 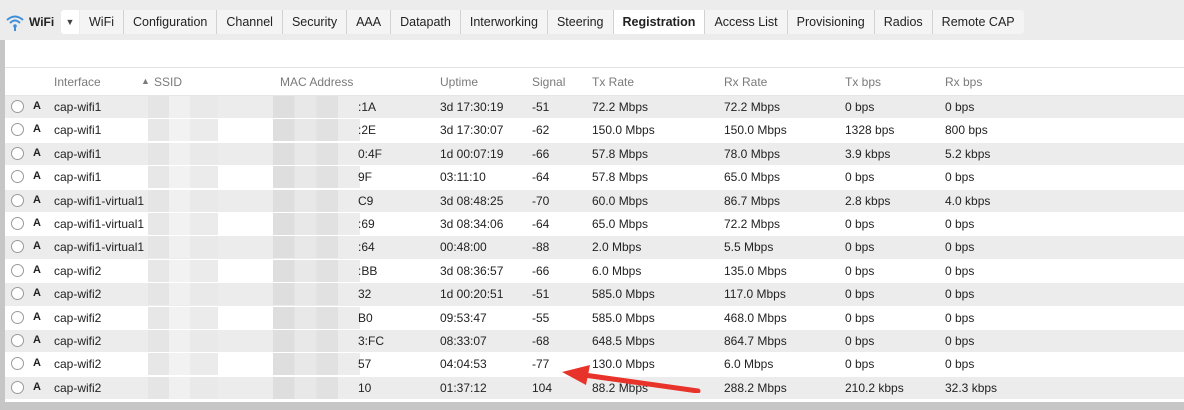 I want to click on cell-uptime: 08:33:07, so click(x=463, y=340).